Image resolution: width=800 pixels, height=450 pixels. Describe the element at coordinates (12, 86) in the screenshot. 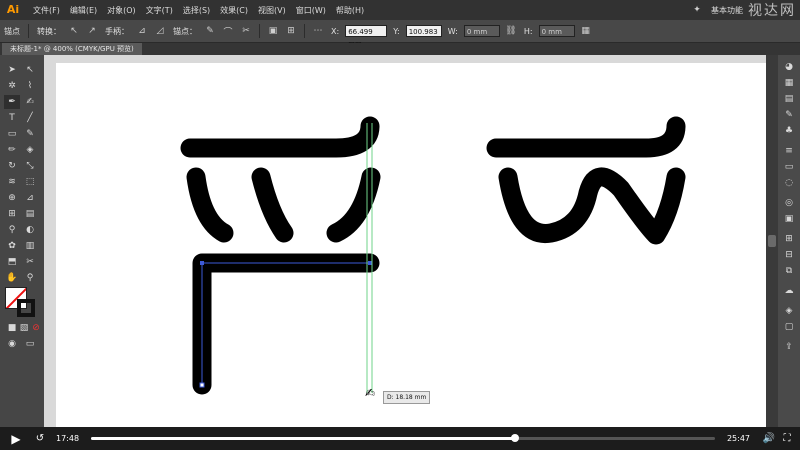

I see `magic-wand-tool-icon: ✲` at that location.